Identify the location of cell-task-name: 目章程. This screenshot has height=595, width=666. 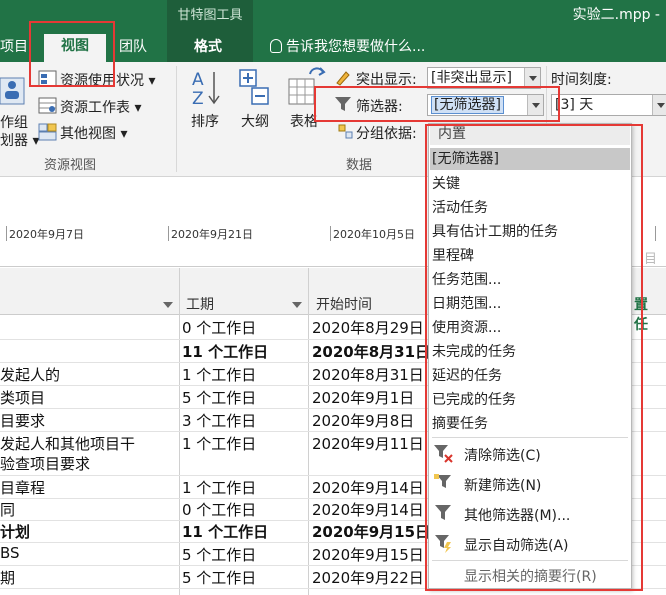
(22, 487).